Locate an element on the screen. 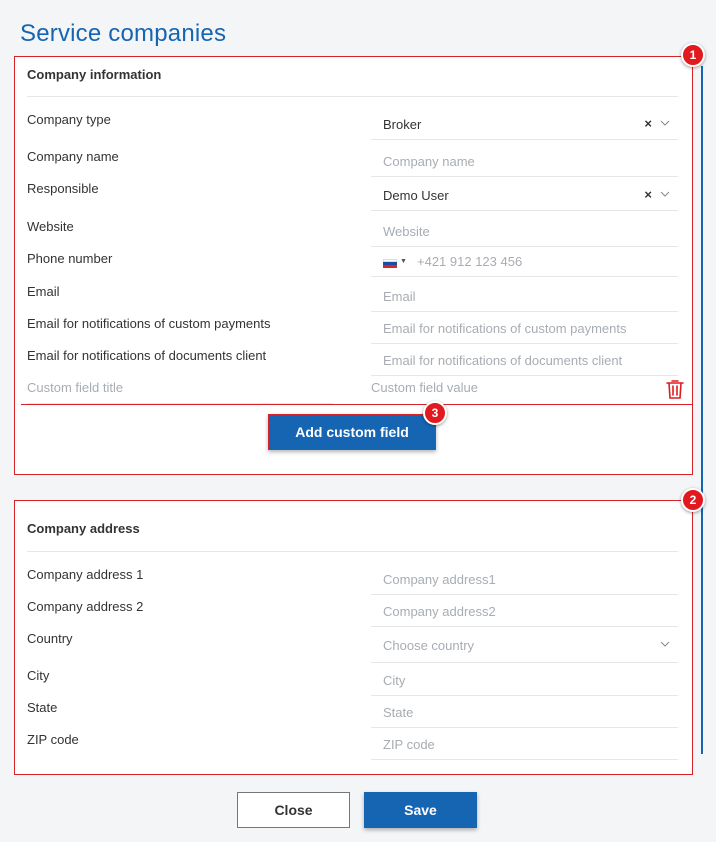 This screenshot has width=716, height=842. country-select: Choose country is located at coordinates (524, 648).